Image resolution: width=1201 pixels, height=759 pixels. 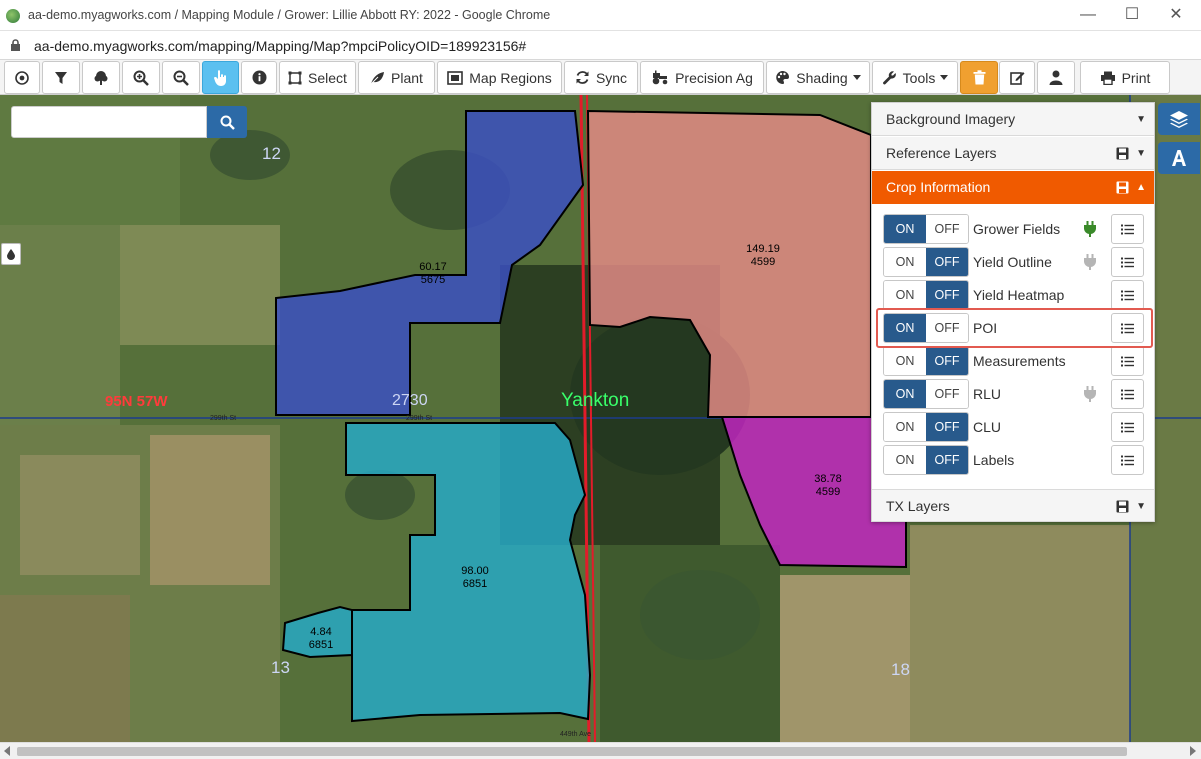 I want to click on trash-icon, so click(x=979, y=77).